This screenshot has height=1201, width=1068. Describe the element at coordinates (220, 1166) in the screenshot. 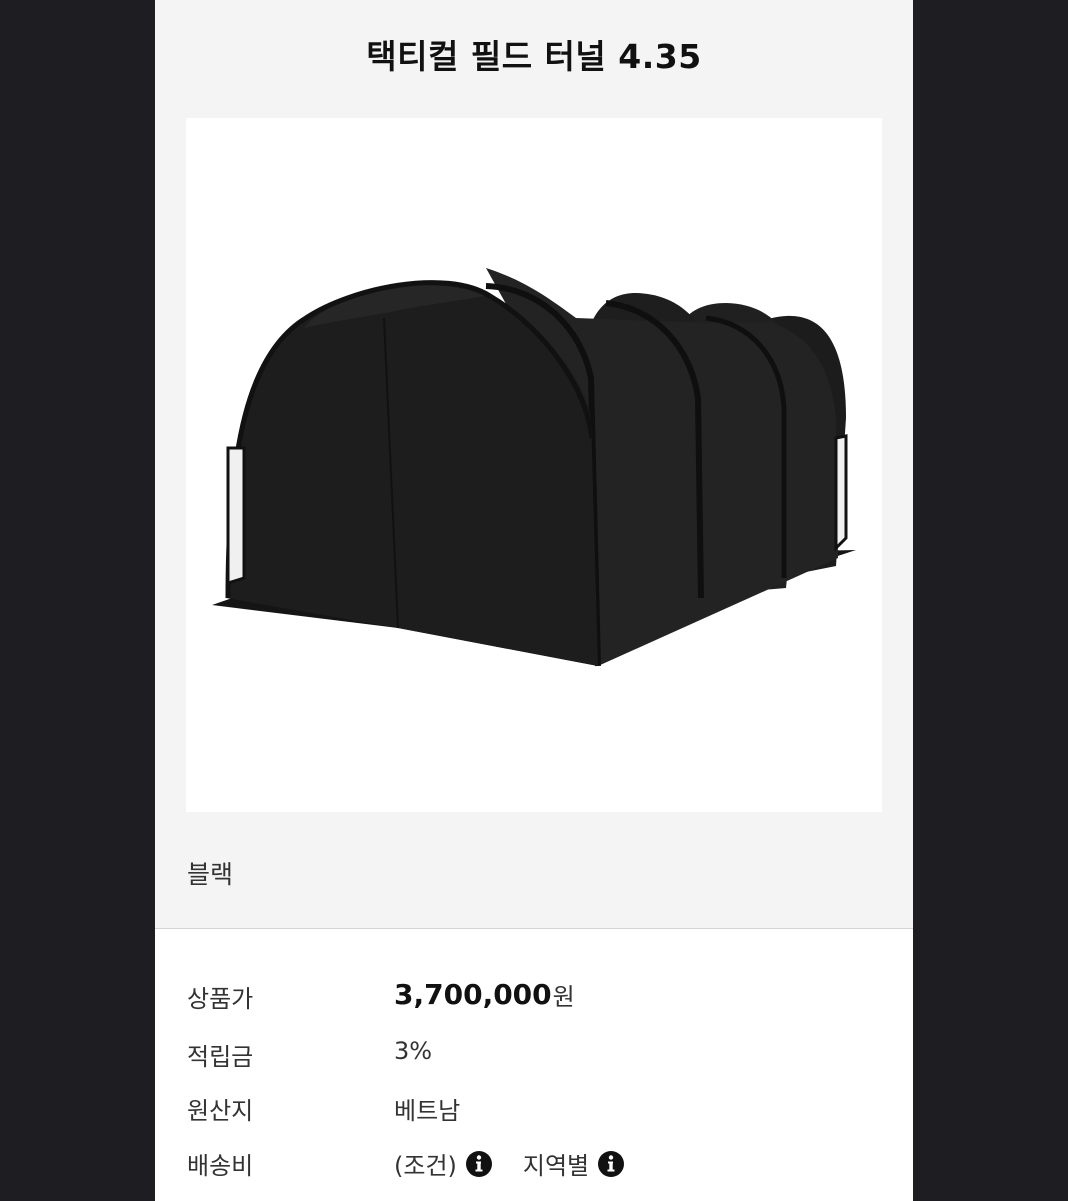

I see `shipping-label: 배송비` at that location.